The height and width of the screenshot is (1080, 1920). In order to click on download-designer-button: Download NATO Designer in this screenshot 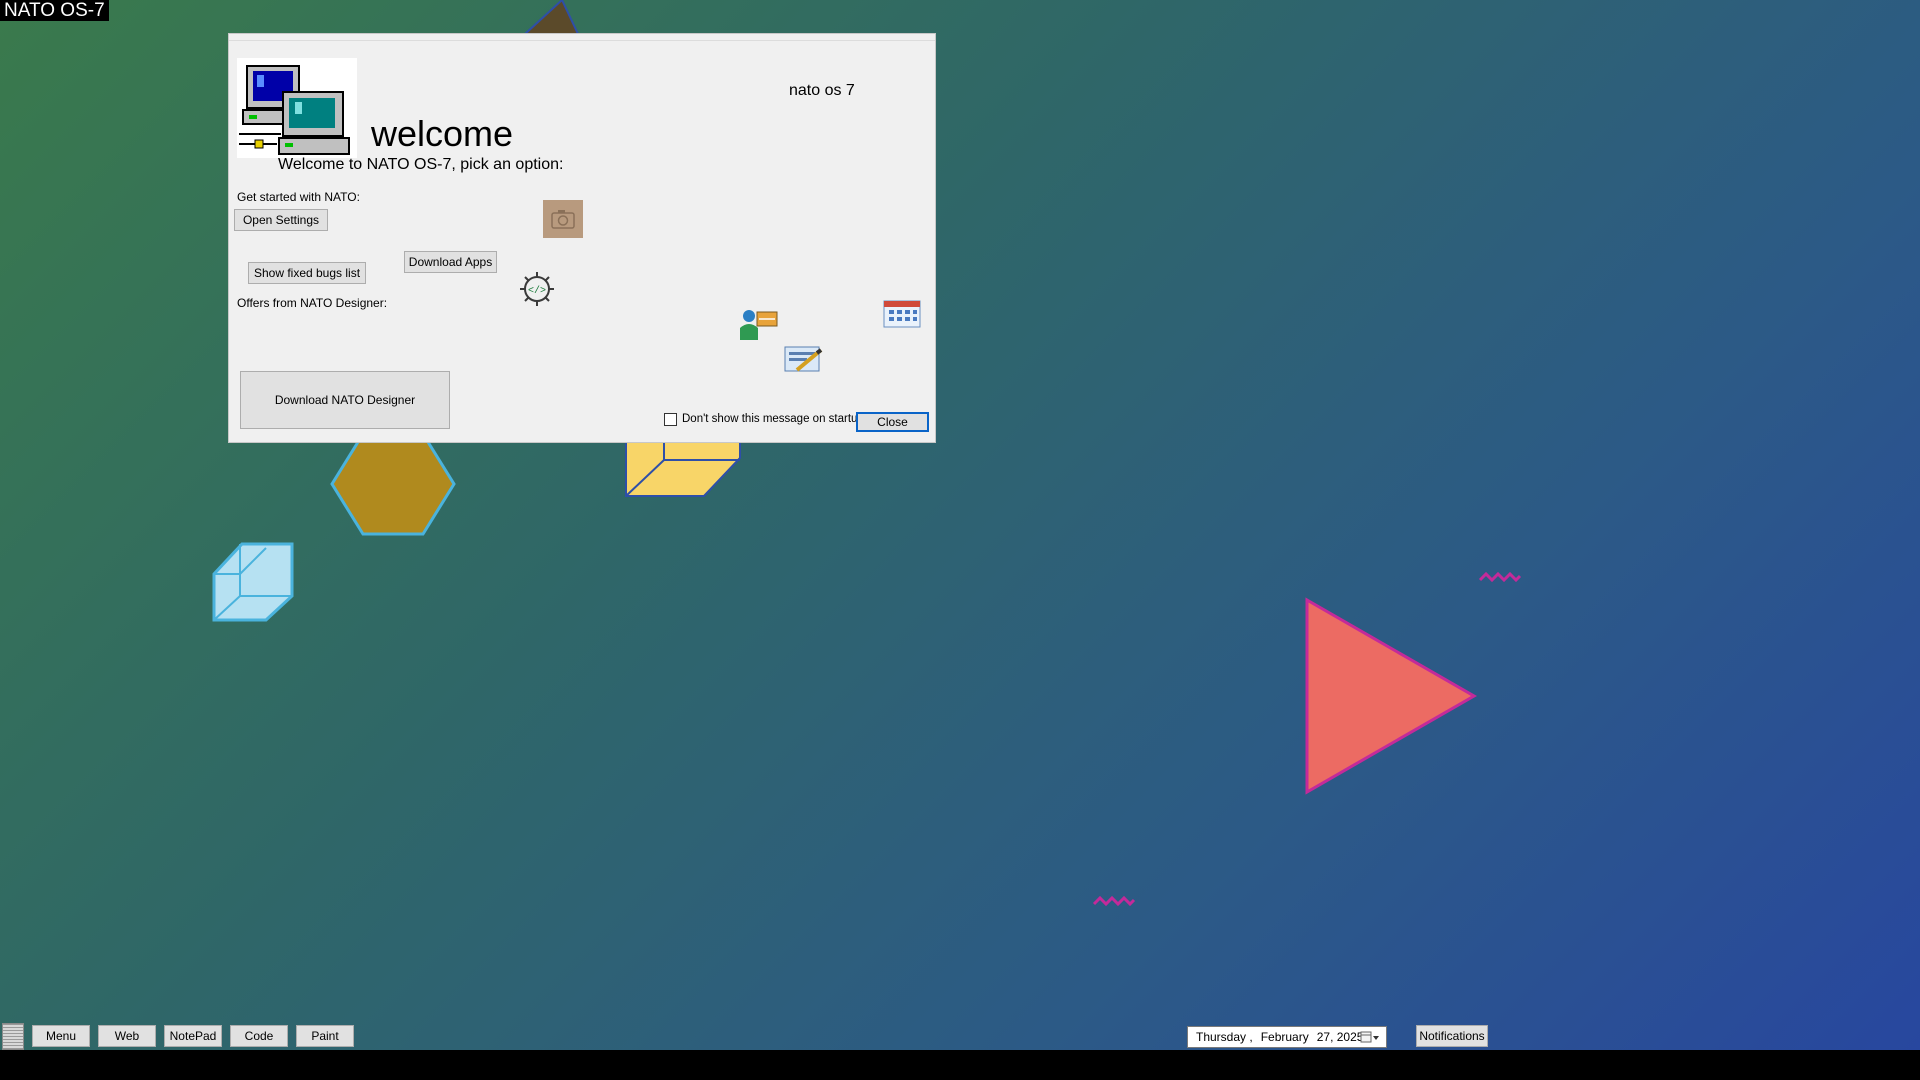, I will do `click(345, 400)`.